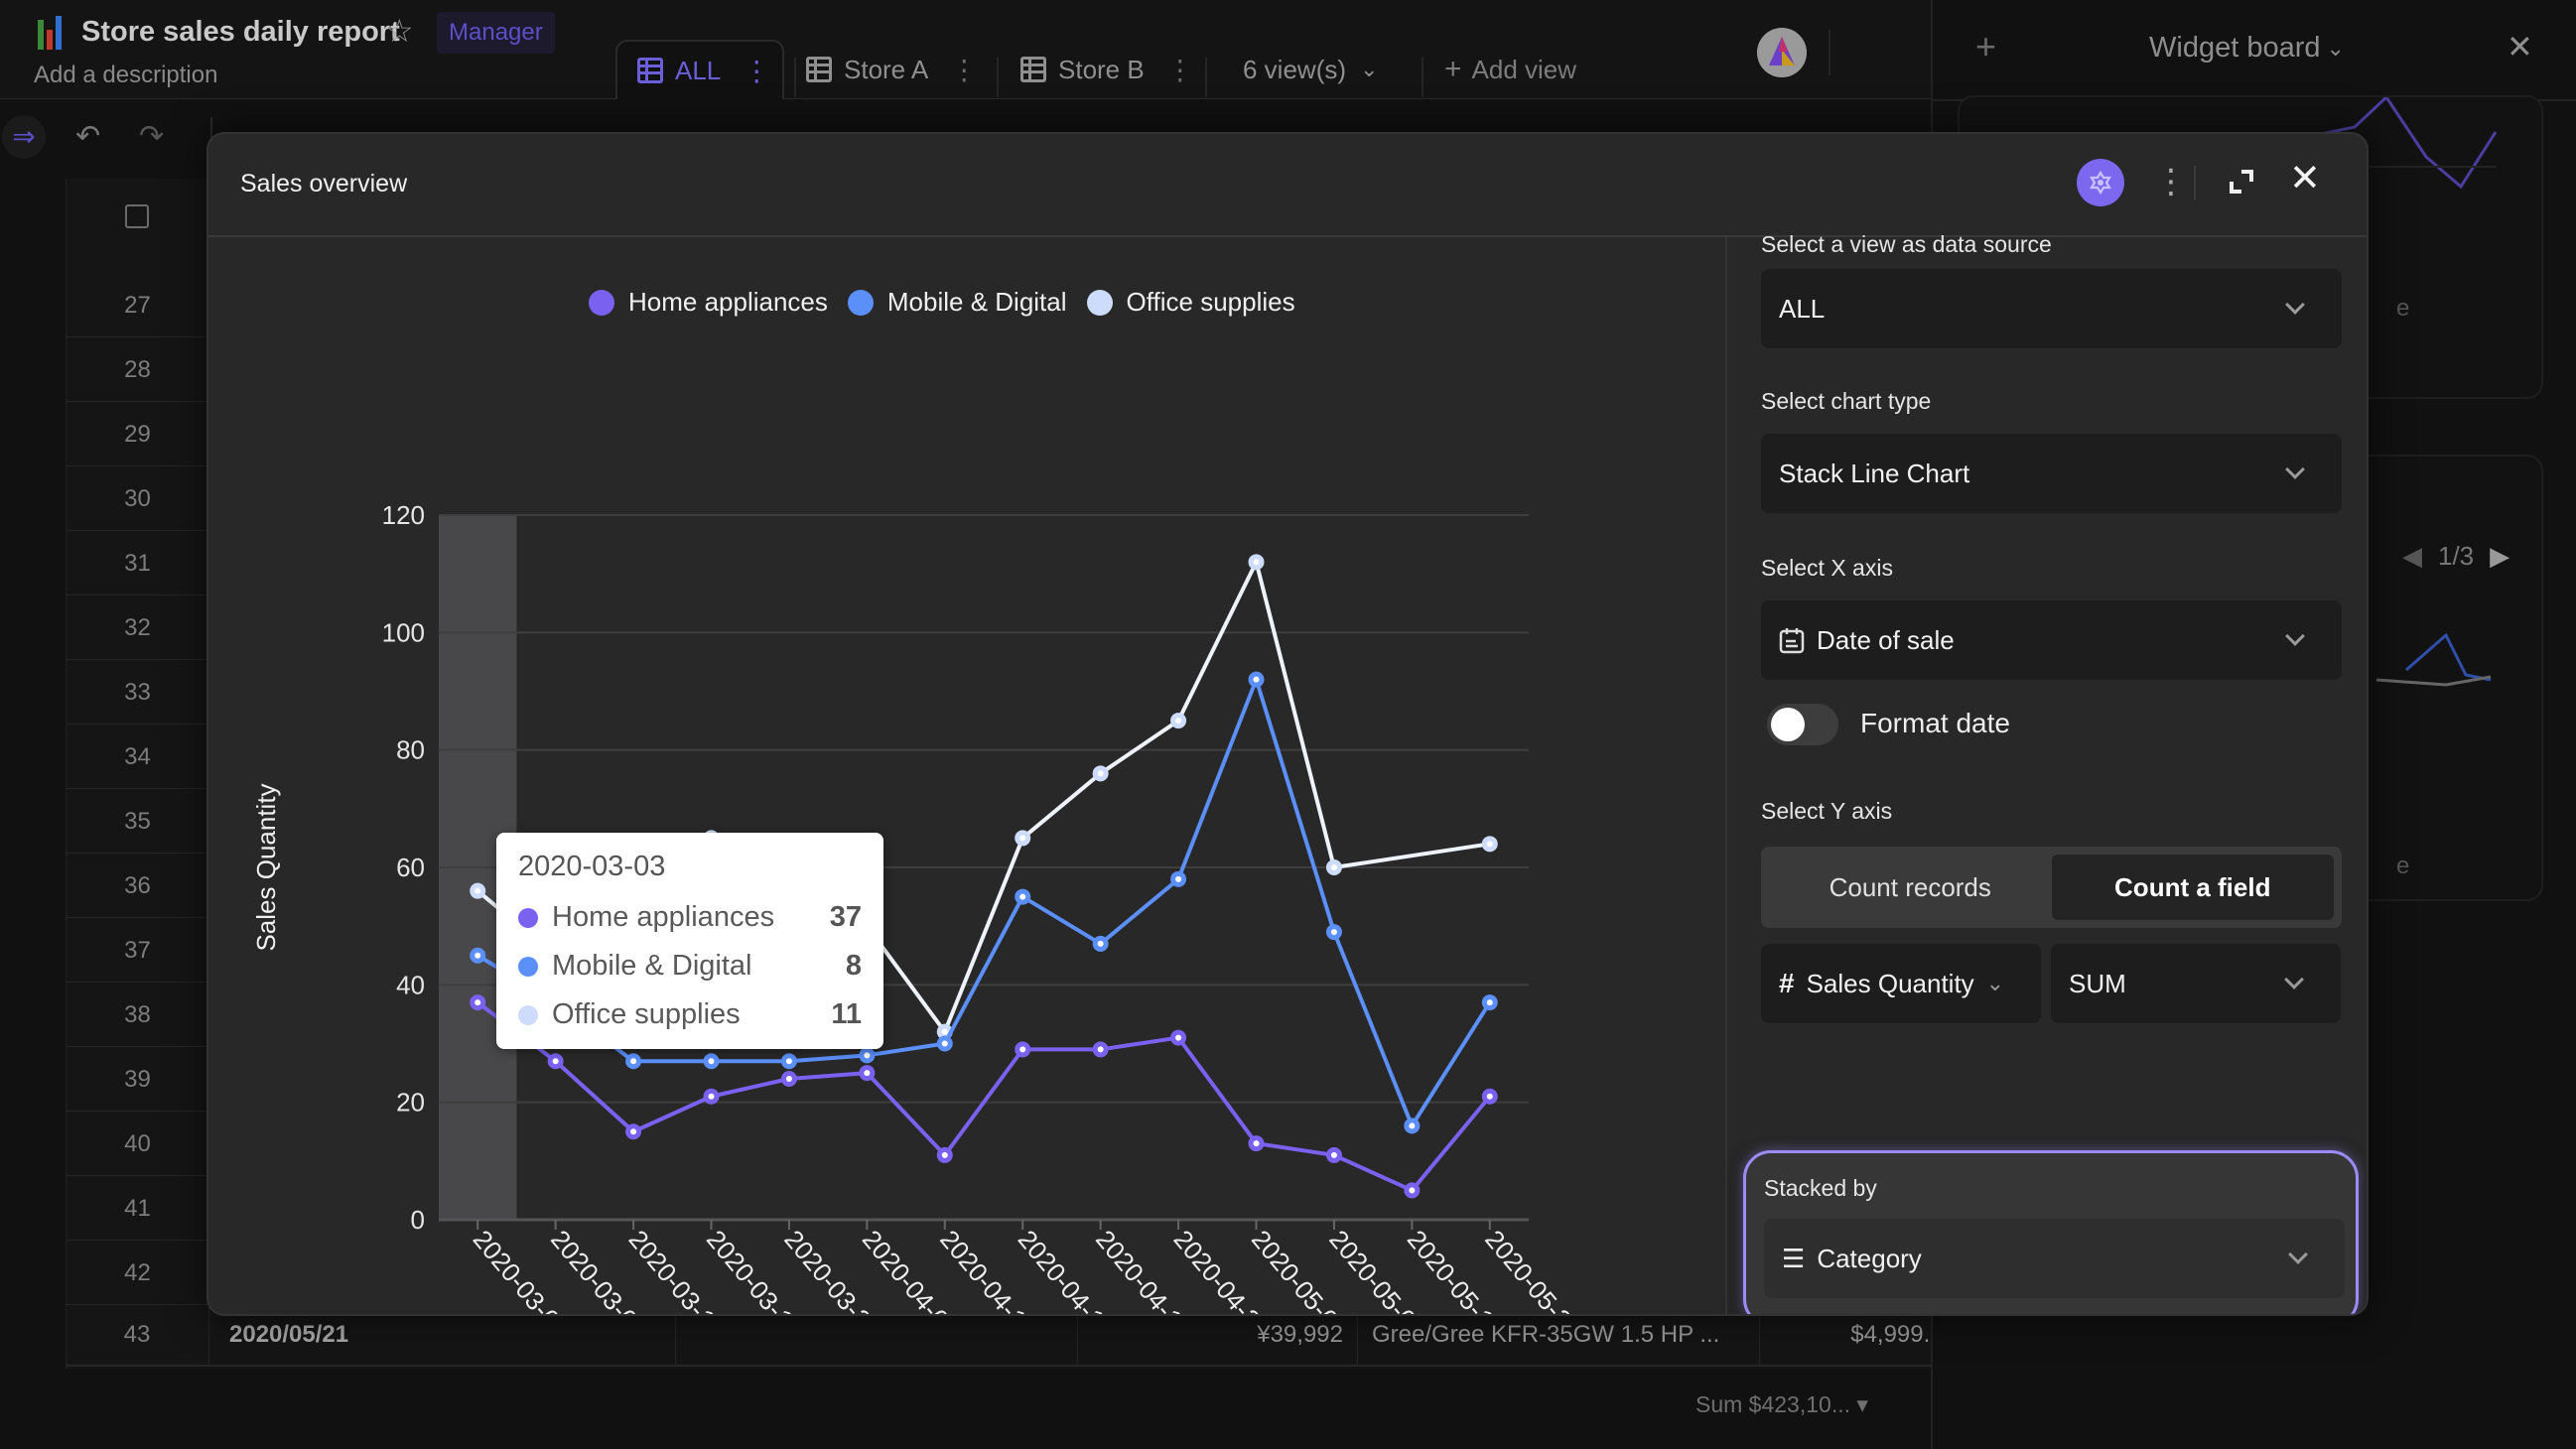  Describe the element at coordinates (1190, 302) in the screenshot. I see `legend-item-office-supplies: Office supplies` at that location.